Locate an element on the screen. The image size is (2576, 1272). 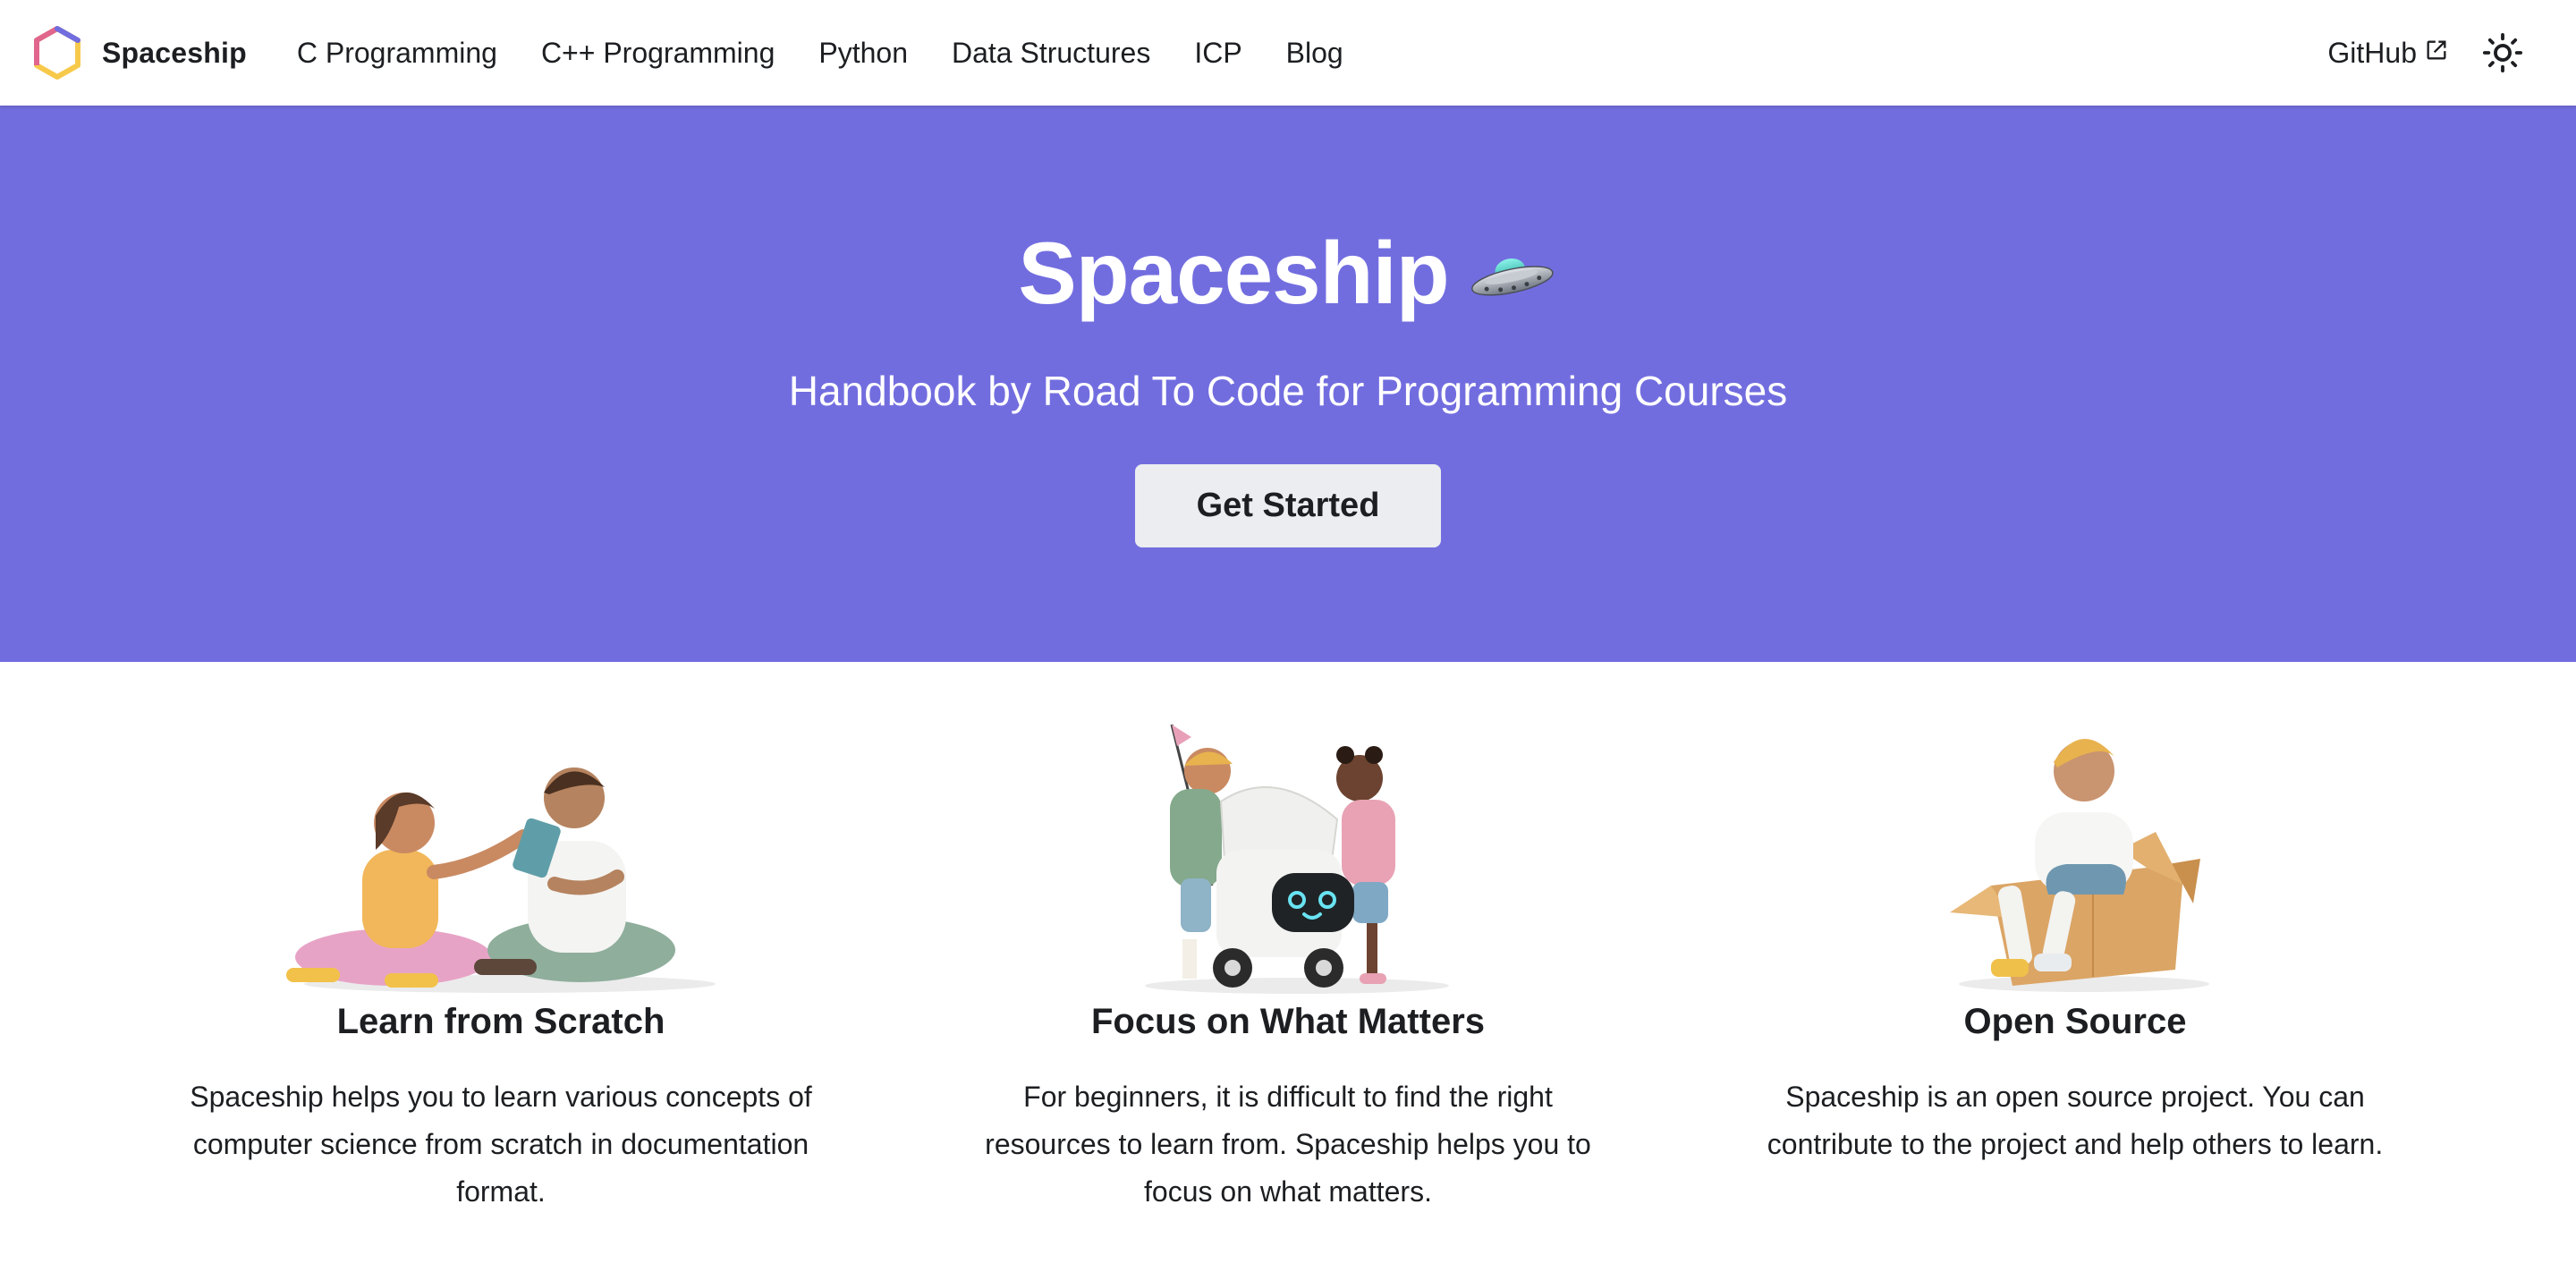
two-people-studying-tablet-illustration is located at coordinates (501, 880).